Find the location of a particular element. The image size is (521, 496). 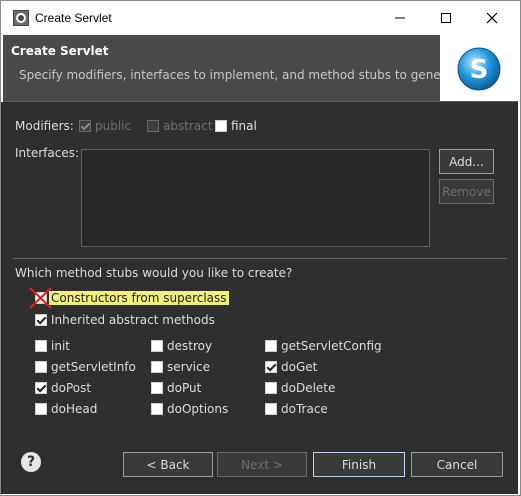

init-label: init is located at coordinates (60, 346).